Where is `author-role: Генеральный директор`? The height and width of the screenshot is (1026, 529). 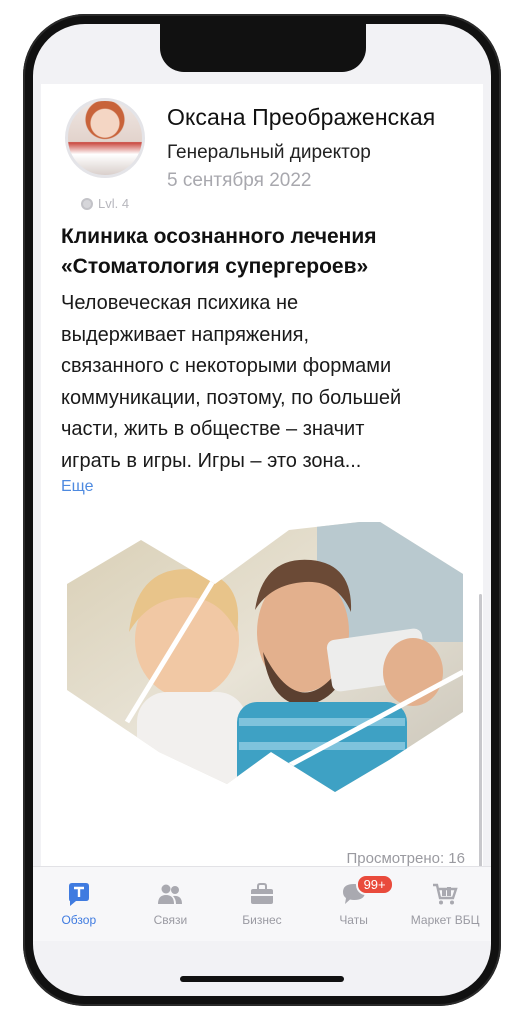 author-role: Генеральный директор is located at coordinates (269, 152).